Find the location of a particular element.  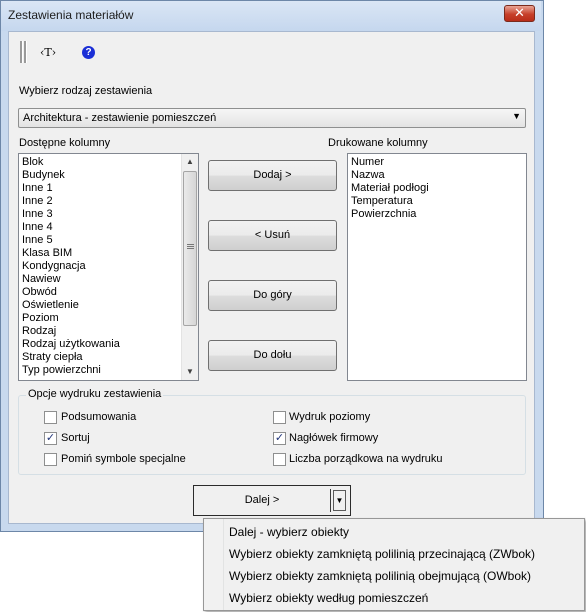

scrollbar: ▲ ▼ is located at coordinates (189, 267).